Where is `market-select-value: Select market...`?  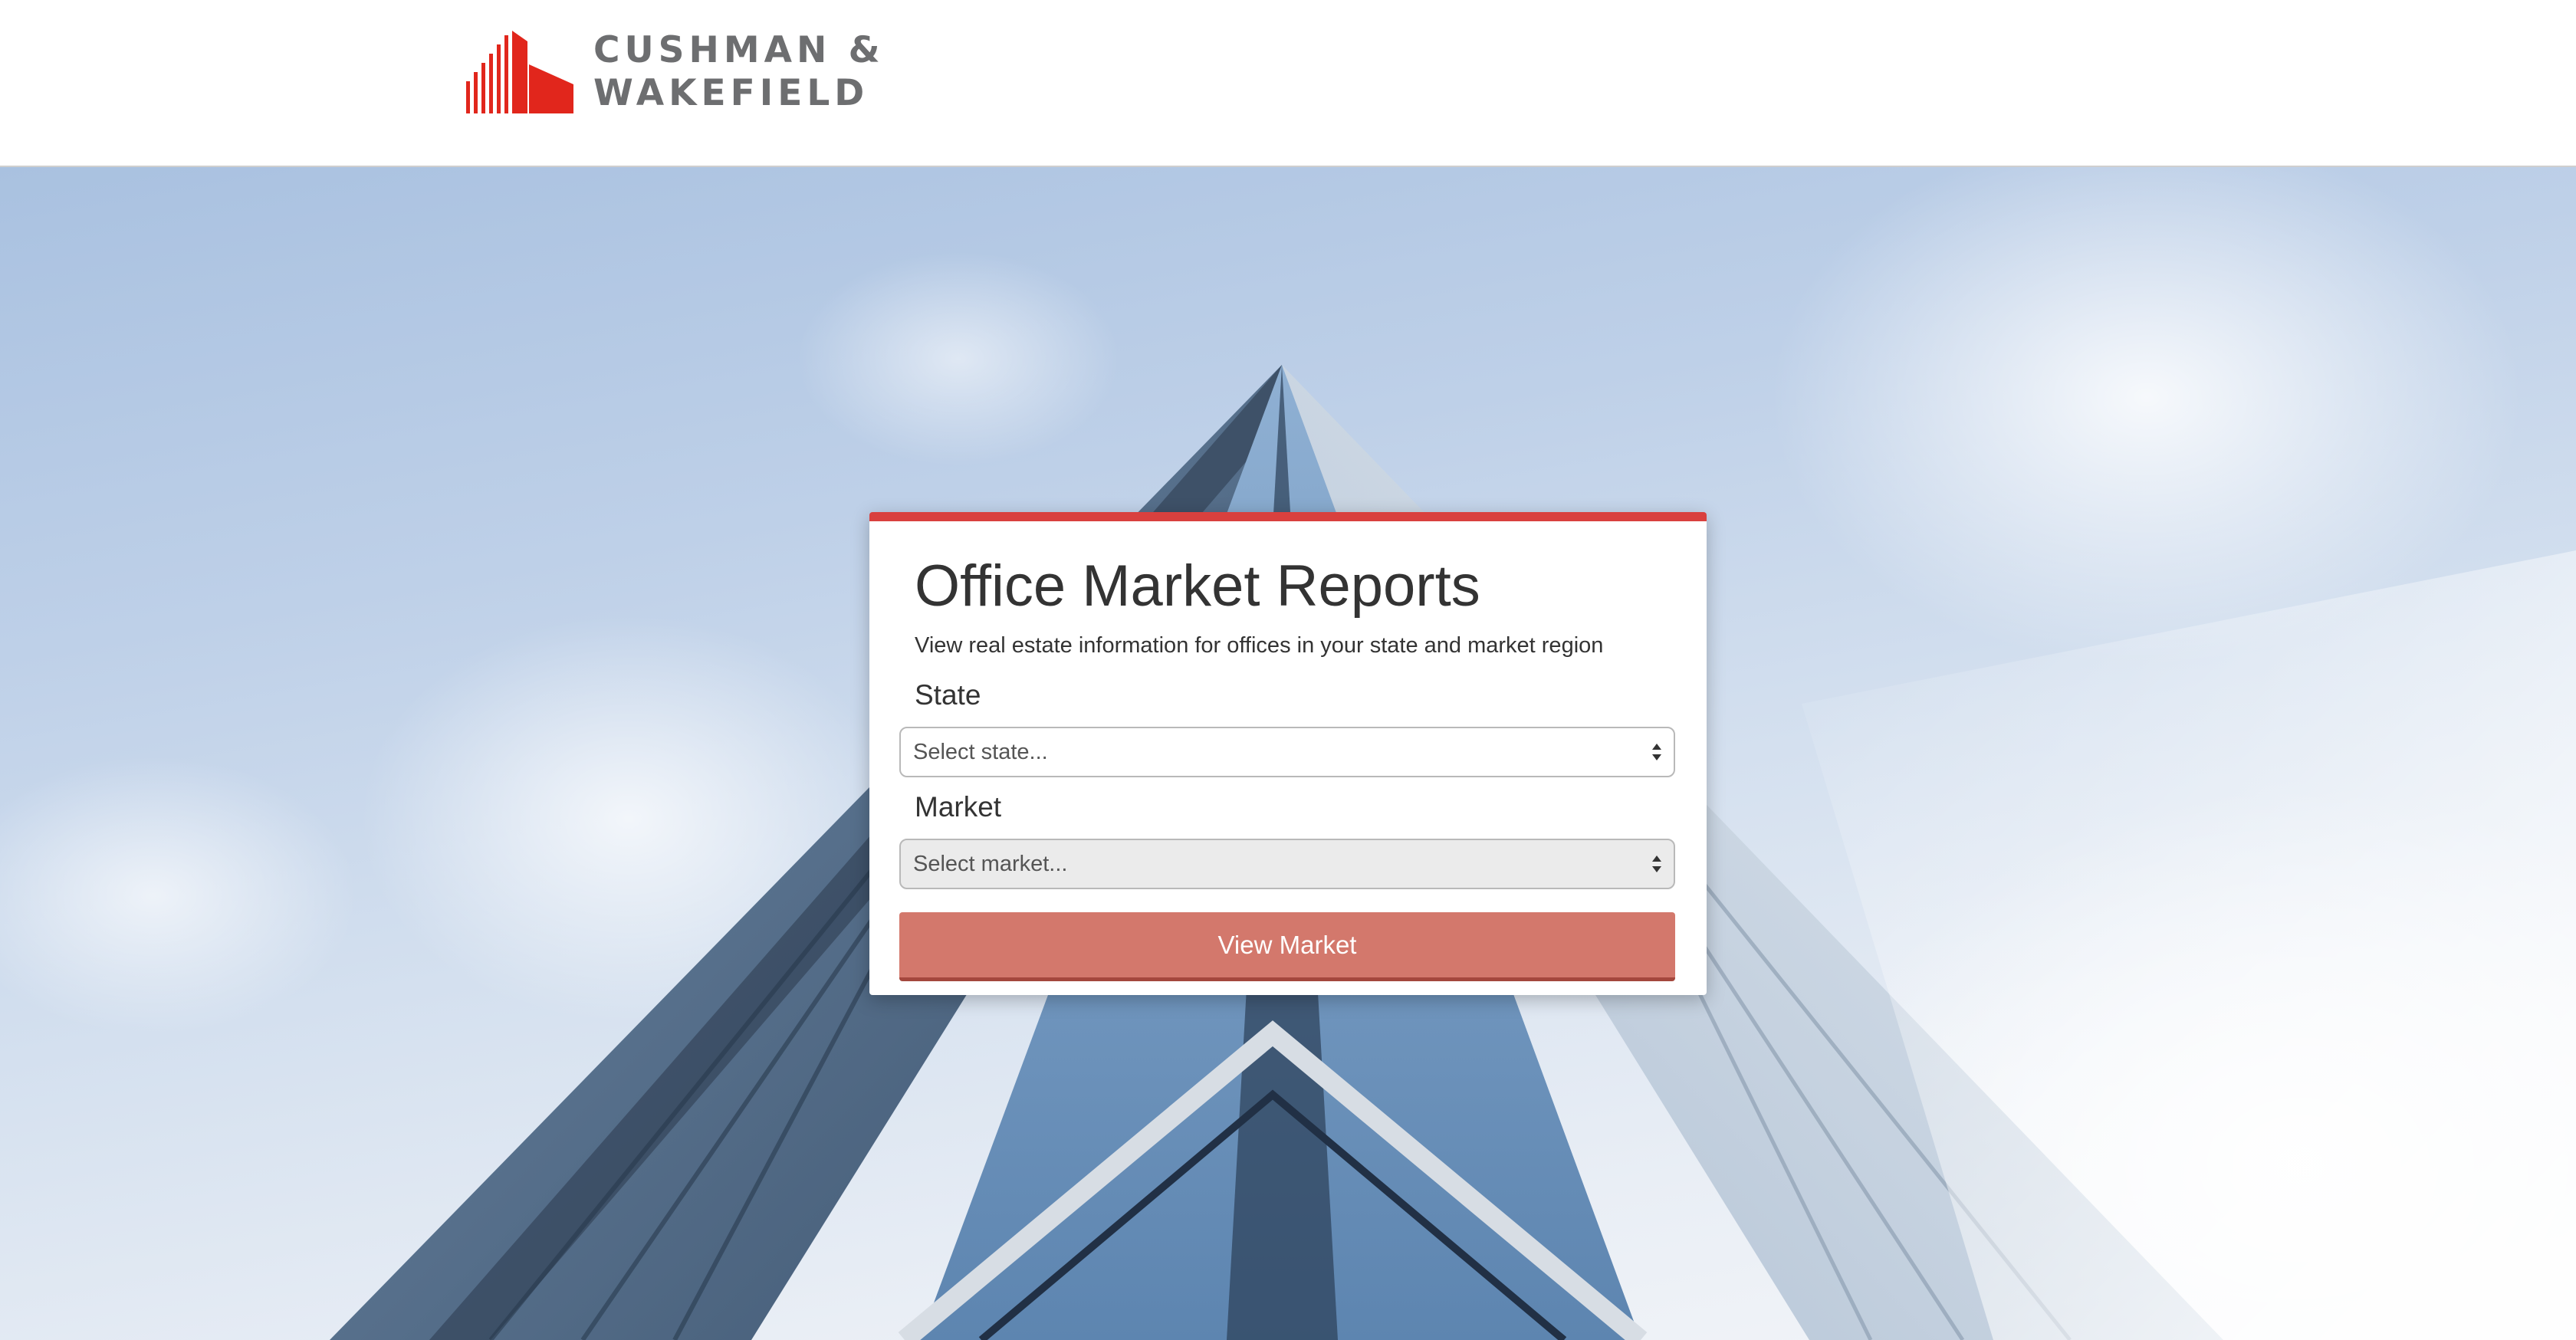 market-select-value: Select market... is located at coordinates (991, 863).